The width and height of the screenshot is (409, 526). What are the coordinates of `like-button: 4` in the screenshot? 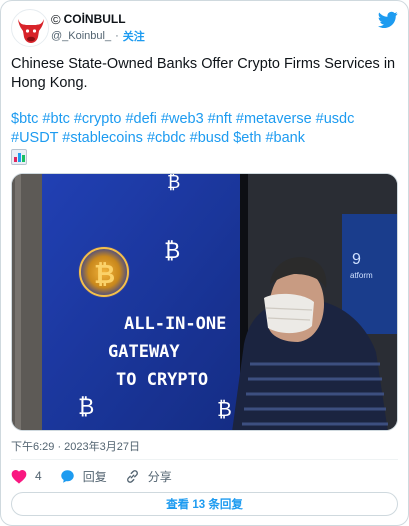 It's located at (26, 476).